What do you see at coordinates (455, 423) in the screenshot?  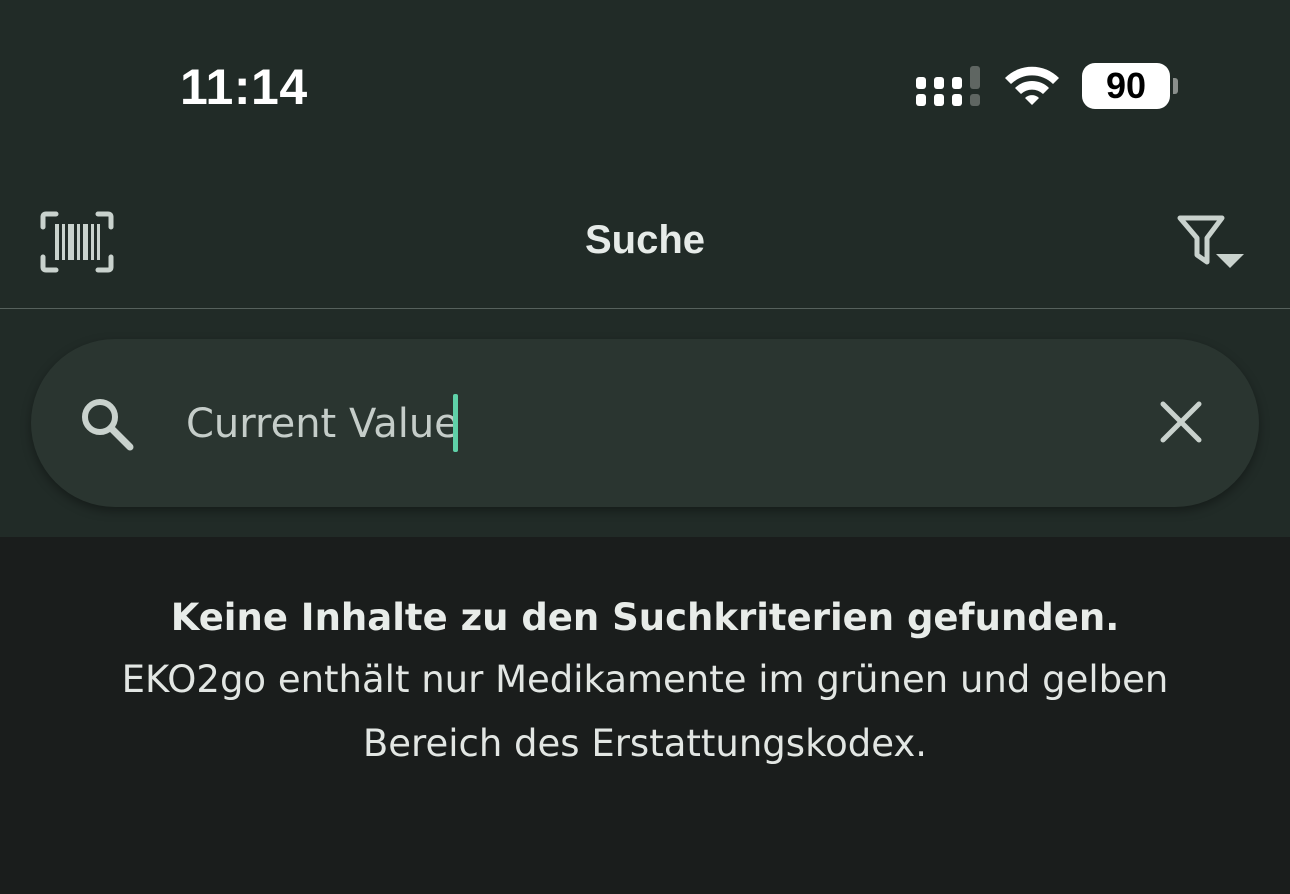 I see `text-caret` at bounding box center [455, 423].